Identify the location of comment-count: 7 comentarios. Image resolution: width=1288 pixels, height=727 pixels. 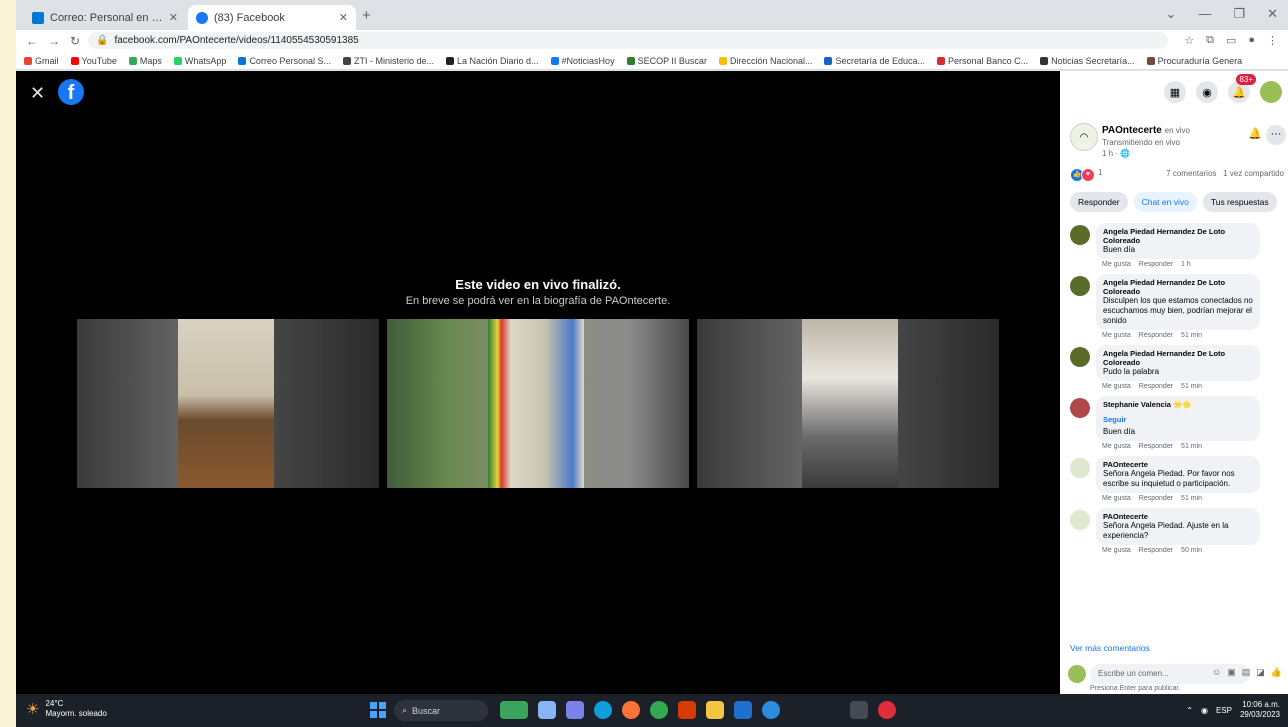
(1191, 173).